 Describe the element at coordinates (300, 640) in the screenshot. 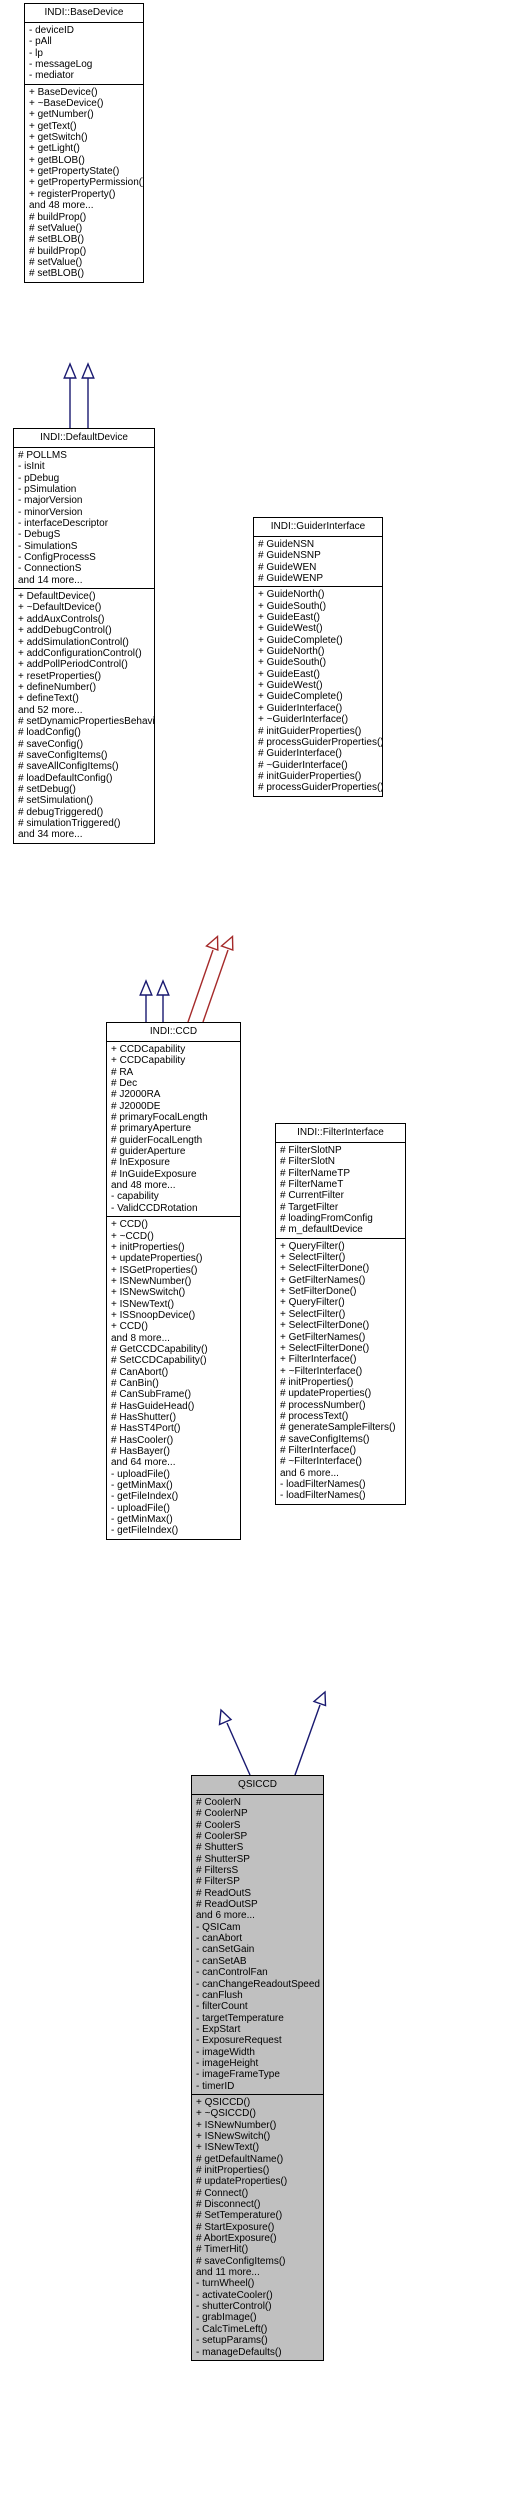

I see `operation-row: + GuideComplete()` at that location.